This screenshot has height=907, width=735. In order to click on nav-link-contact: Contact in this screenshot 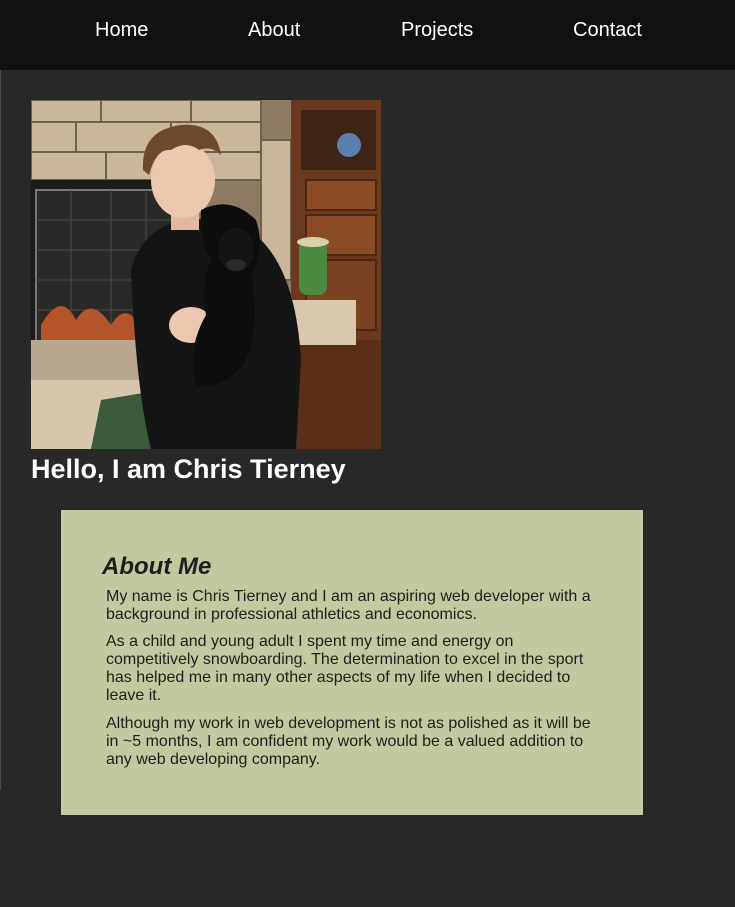, I will do `click(607, 30)`.